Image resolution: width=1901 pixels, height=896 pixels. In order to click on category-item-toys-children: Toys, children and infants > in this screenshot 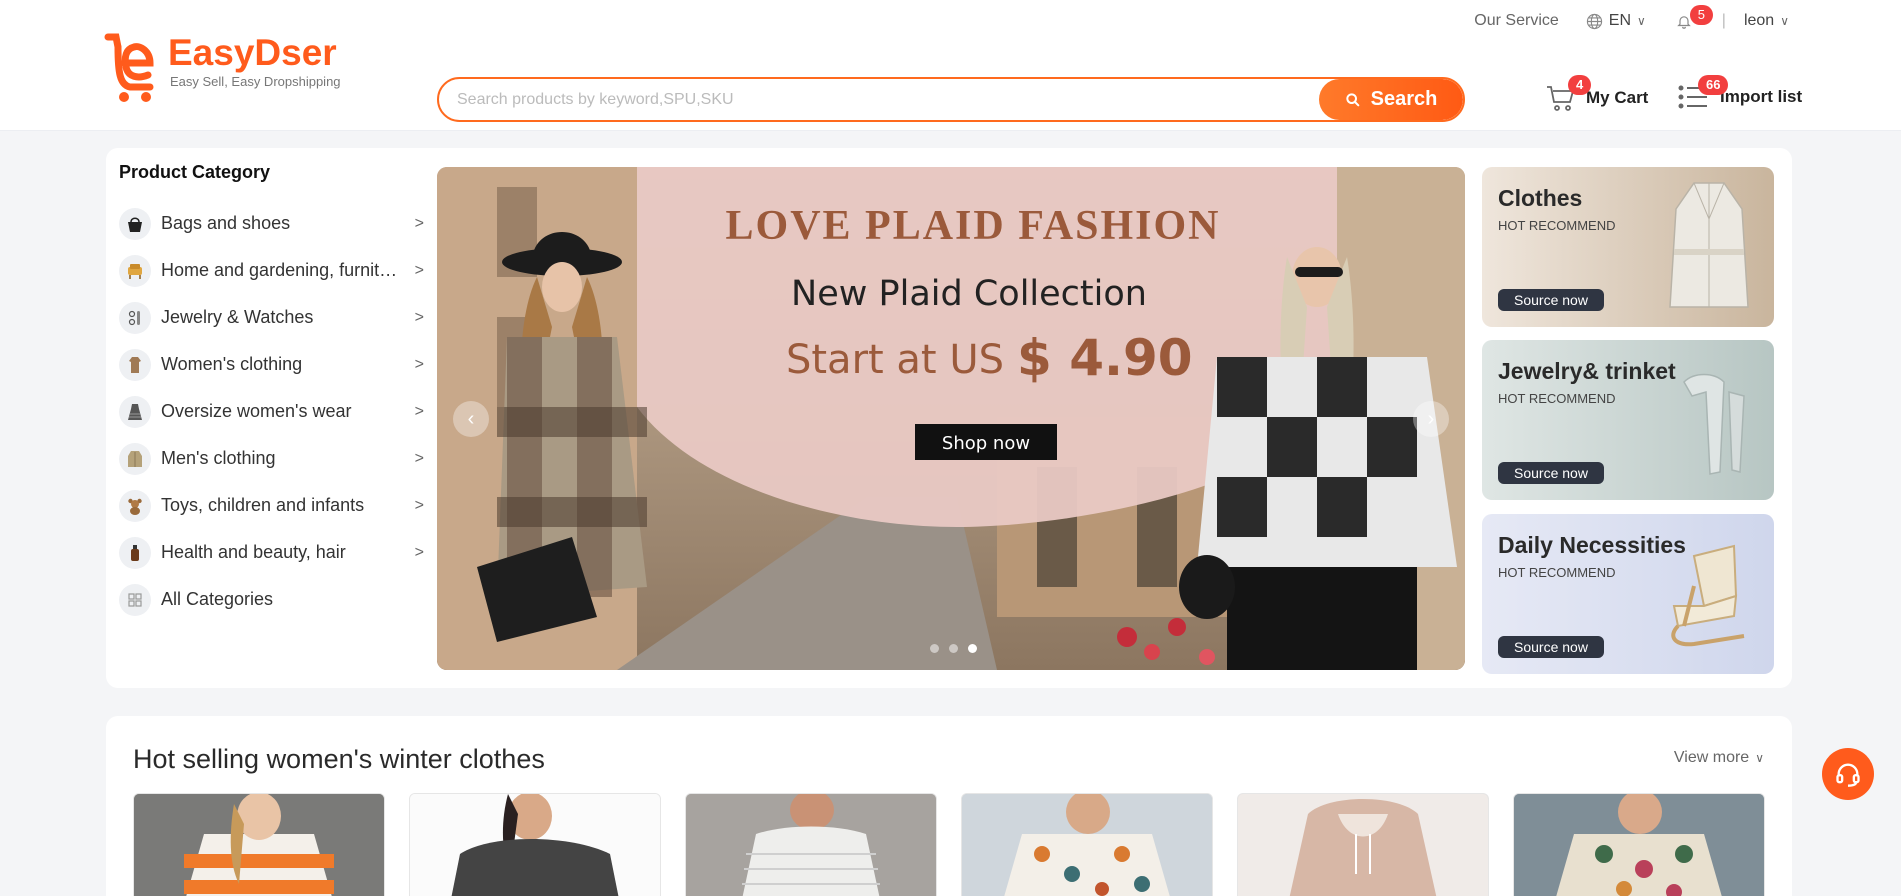, I will do `click(271, 505)`.